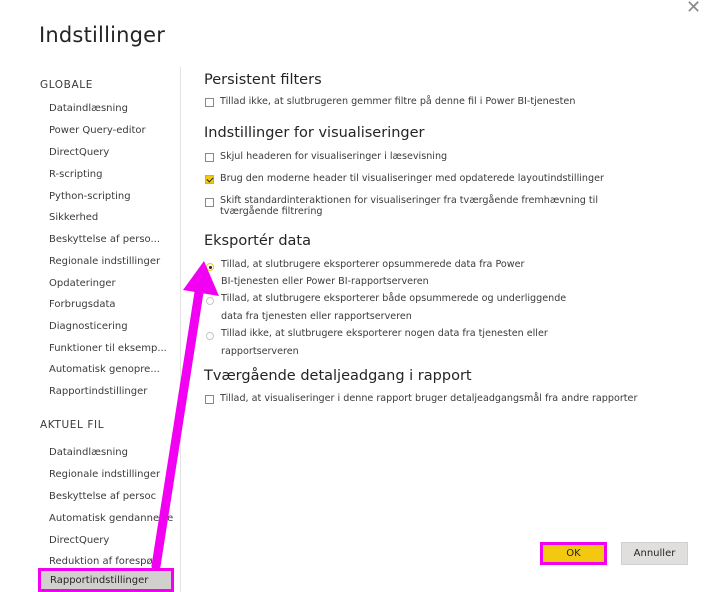 This screenshot has height=592, width=712. I want to click on sidebar-item-report-settings-selected: Rapportindstillinger, so click(106, 580).